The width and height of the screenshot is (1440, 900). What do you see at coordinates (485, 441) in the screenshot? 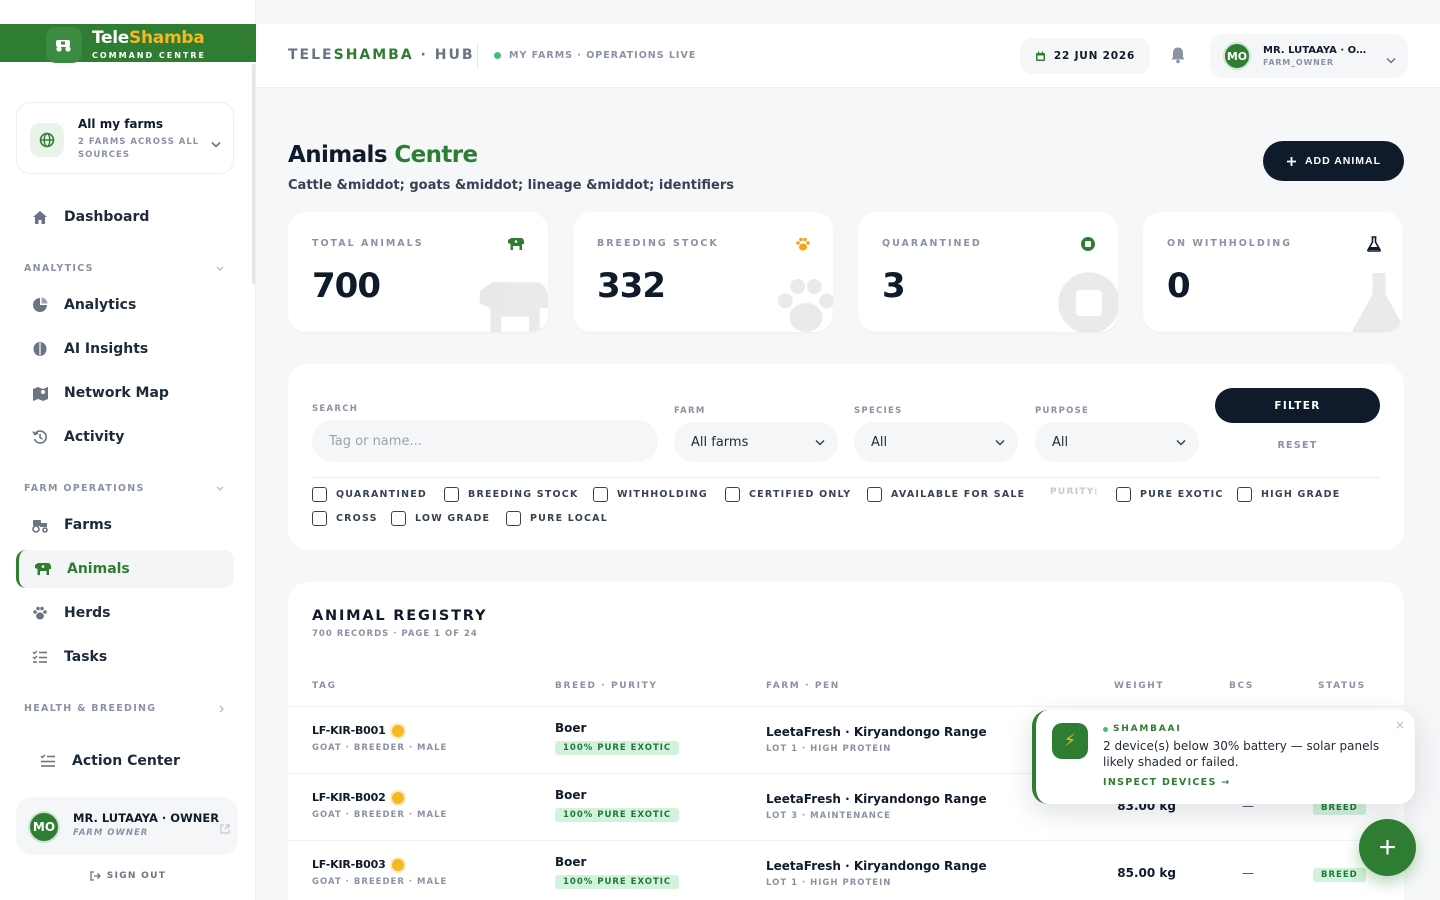
I see `search-input` at bounding box center [485, 441].